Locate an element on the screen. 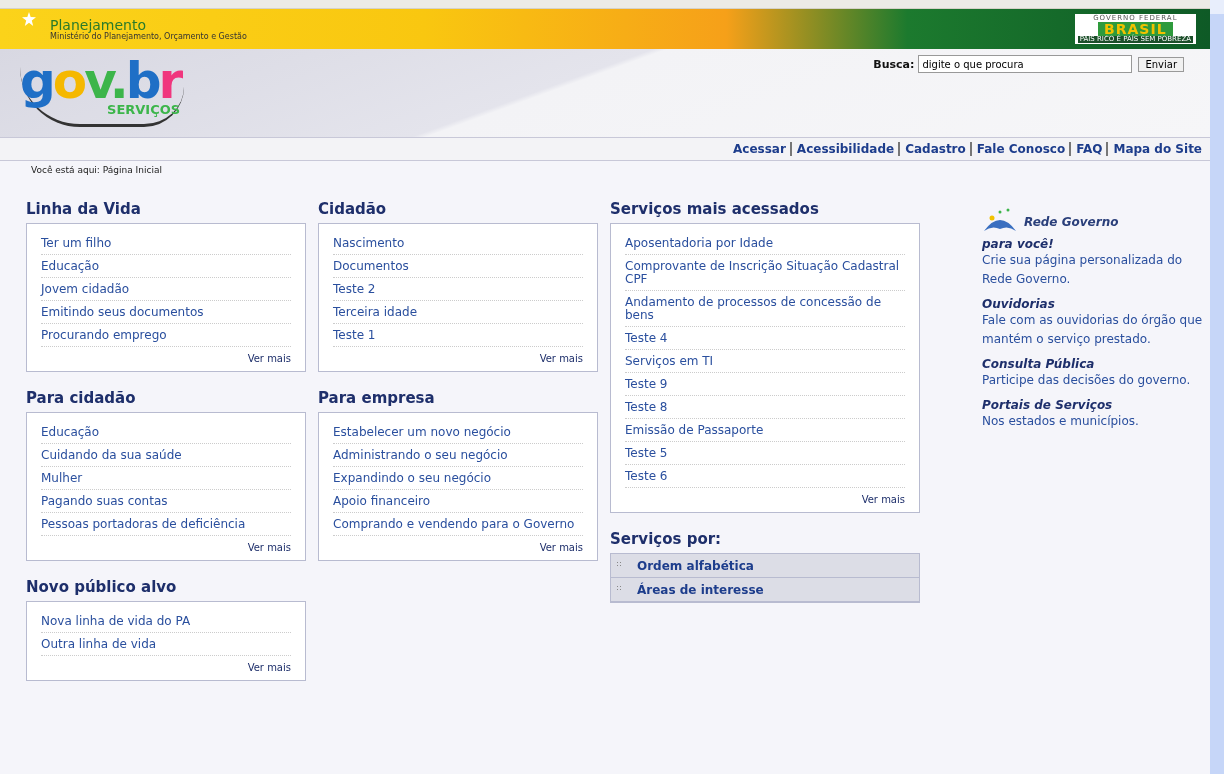 Image resolution: width=1224 pixels, height=774 pixels. search-field: digite o que procura is located at coordinates (1025, 64).